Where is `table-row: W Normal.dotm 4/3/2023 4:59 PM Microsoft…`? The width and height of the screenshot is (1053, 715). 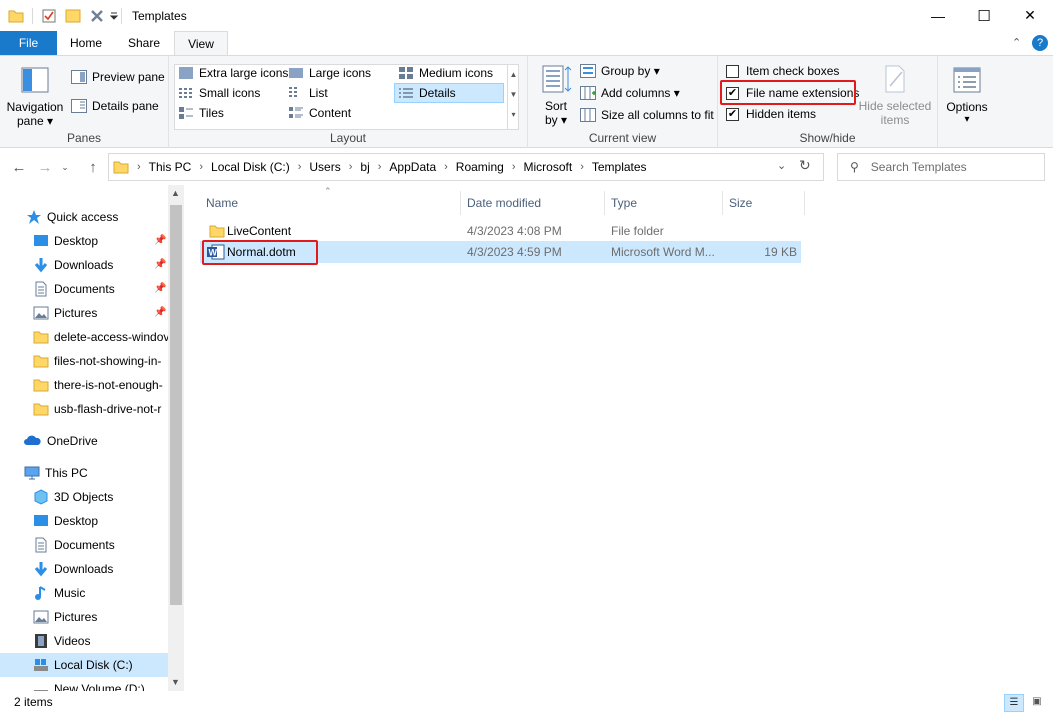
table-row: W Normal.dotm 4/3/2023 4:59 PM Microsoft… is located at coordinates (500, 252).